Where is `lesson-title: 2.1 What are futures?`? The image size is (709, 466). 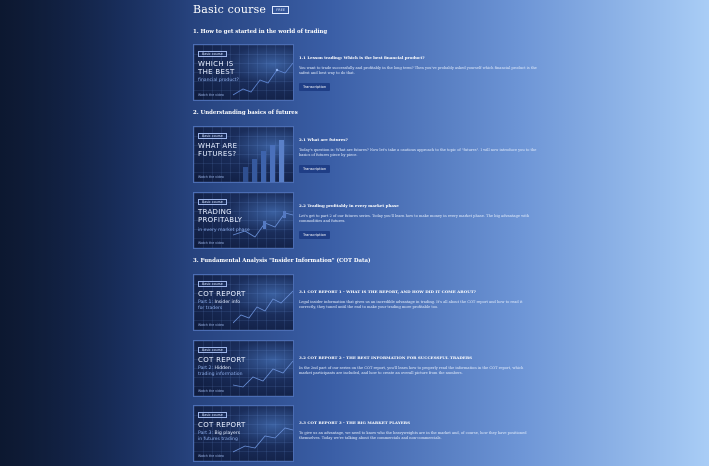
lesson-title: 2.1 What are futures? is located at coordinates (323, 139).